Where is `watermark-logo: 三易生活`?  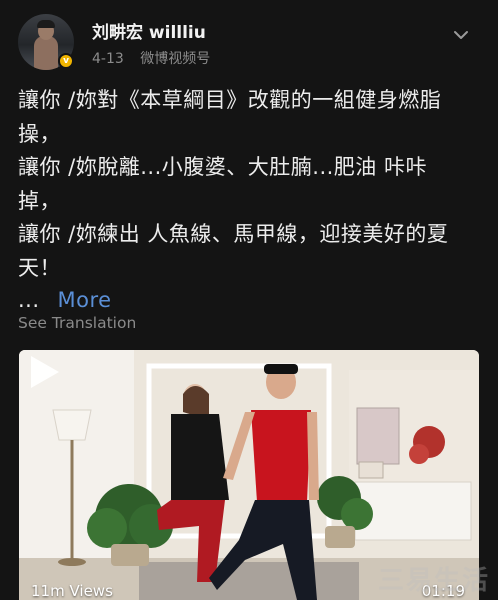 watermark-logo: 三易生活 is located at coordinates (433, 581).